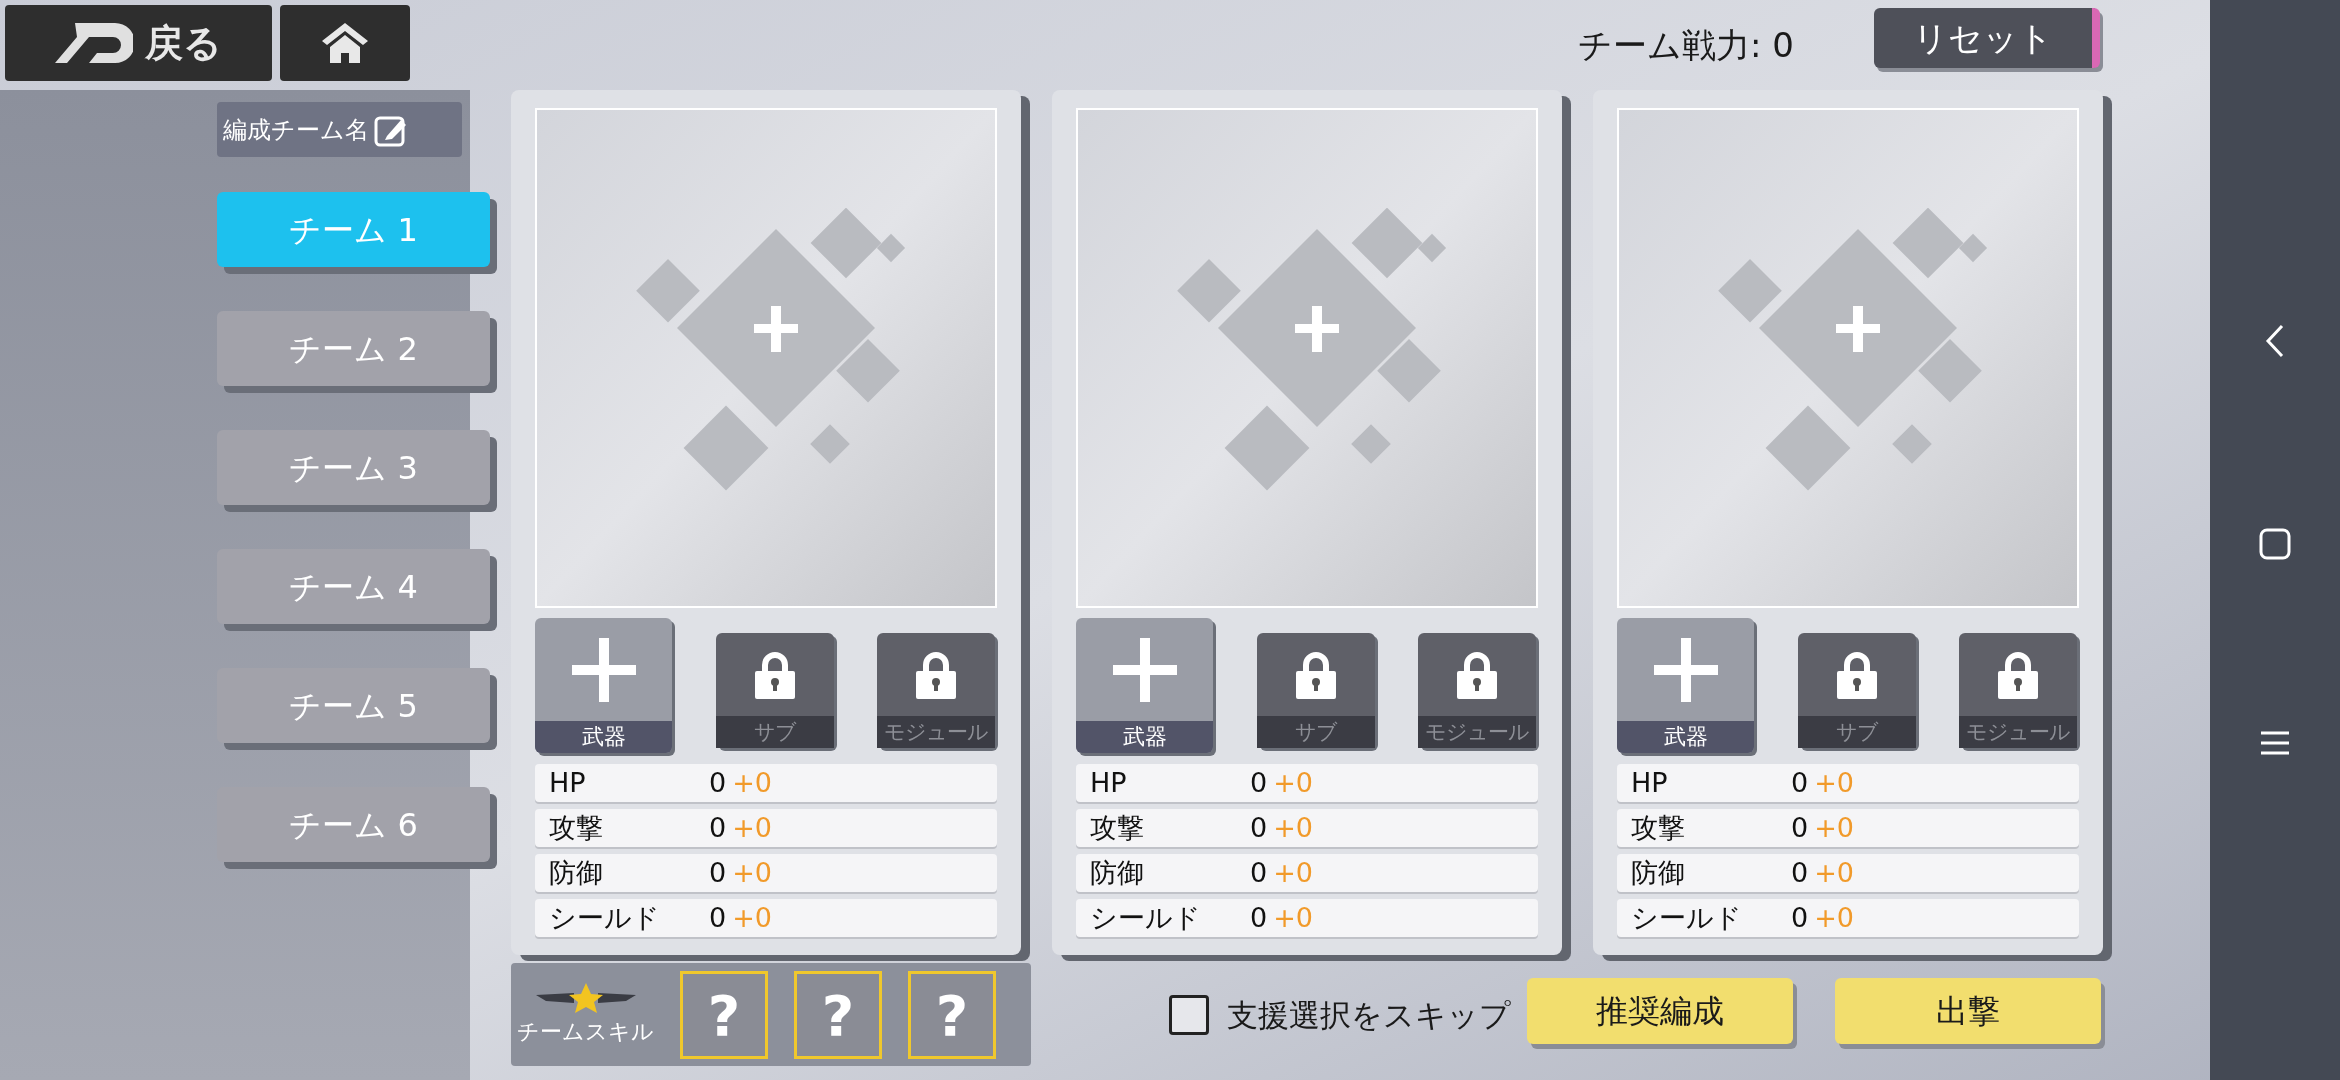 This screenshot has width=2340, height=1080. I want to click on skip-support-checkbox: 支援選択をスキップ, so click(1340, 1015).